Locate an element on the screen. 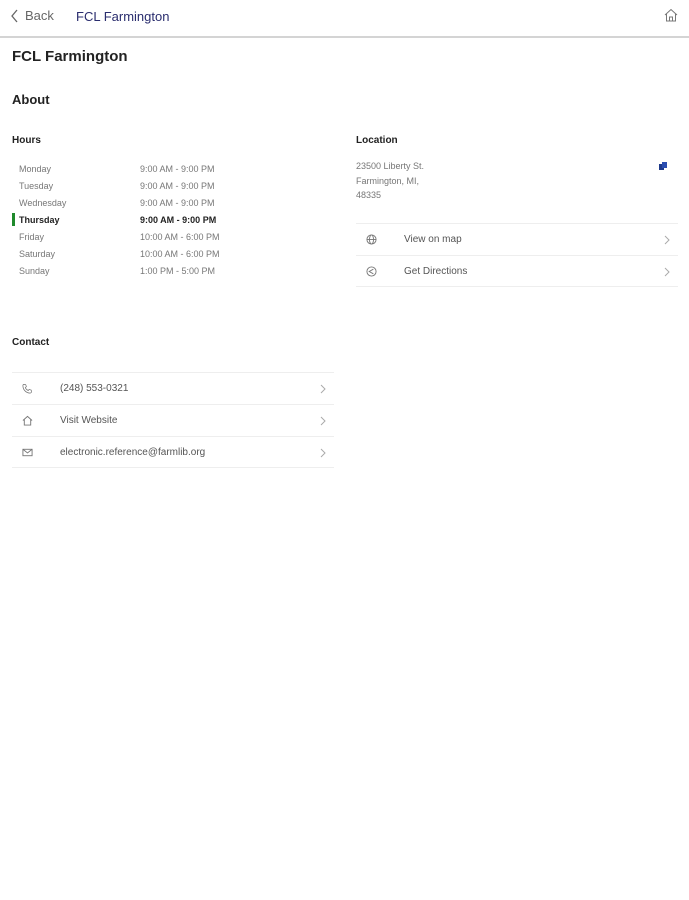  contact-heading: Contact is located at coordinates (31, 342).